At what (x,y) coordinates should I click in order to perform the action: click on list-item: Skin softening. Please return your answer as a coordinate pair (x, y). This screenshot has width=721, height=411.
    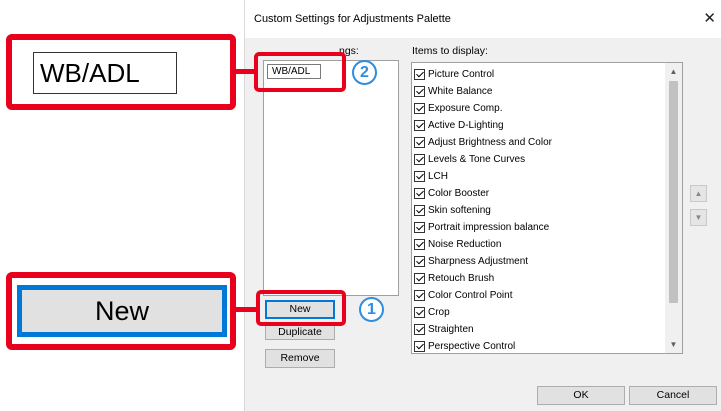
    Looking at the image, I should click on (452, 210).